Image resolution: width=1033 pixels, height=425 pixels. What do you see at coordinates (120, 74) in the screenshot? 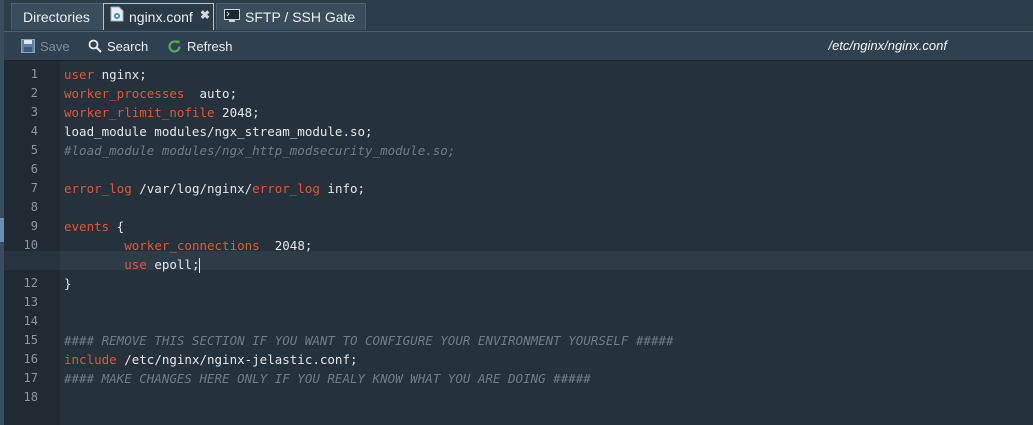
I see `code-text: nginx;` at bounding box center [120, 74].